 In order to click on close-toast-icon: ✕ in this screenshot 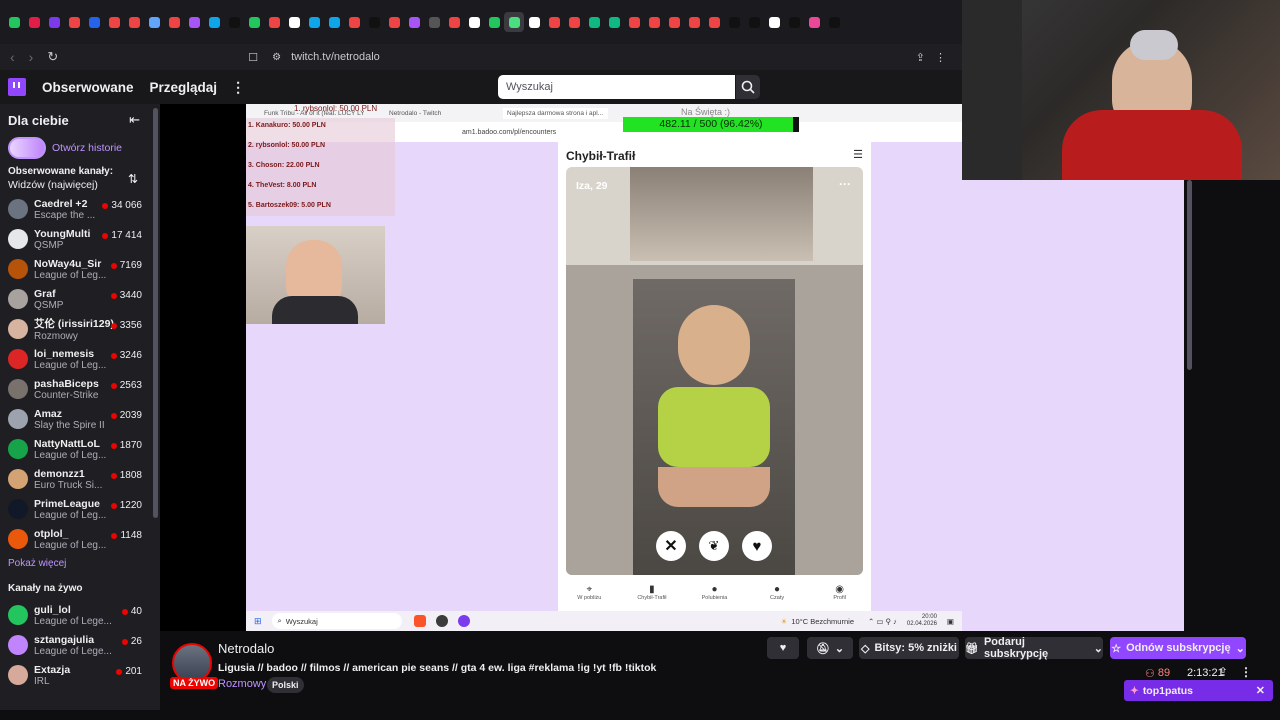, I will do `click(1260, 690)`.